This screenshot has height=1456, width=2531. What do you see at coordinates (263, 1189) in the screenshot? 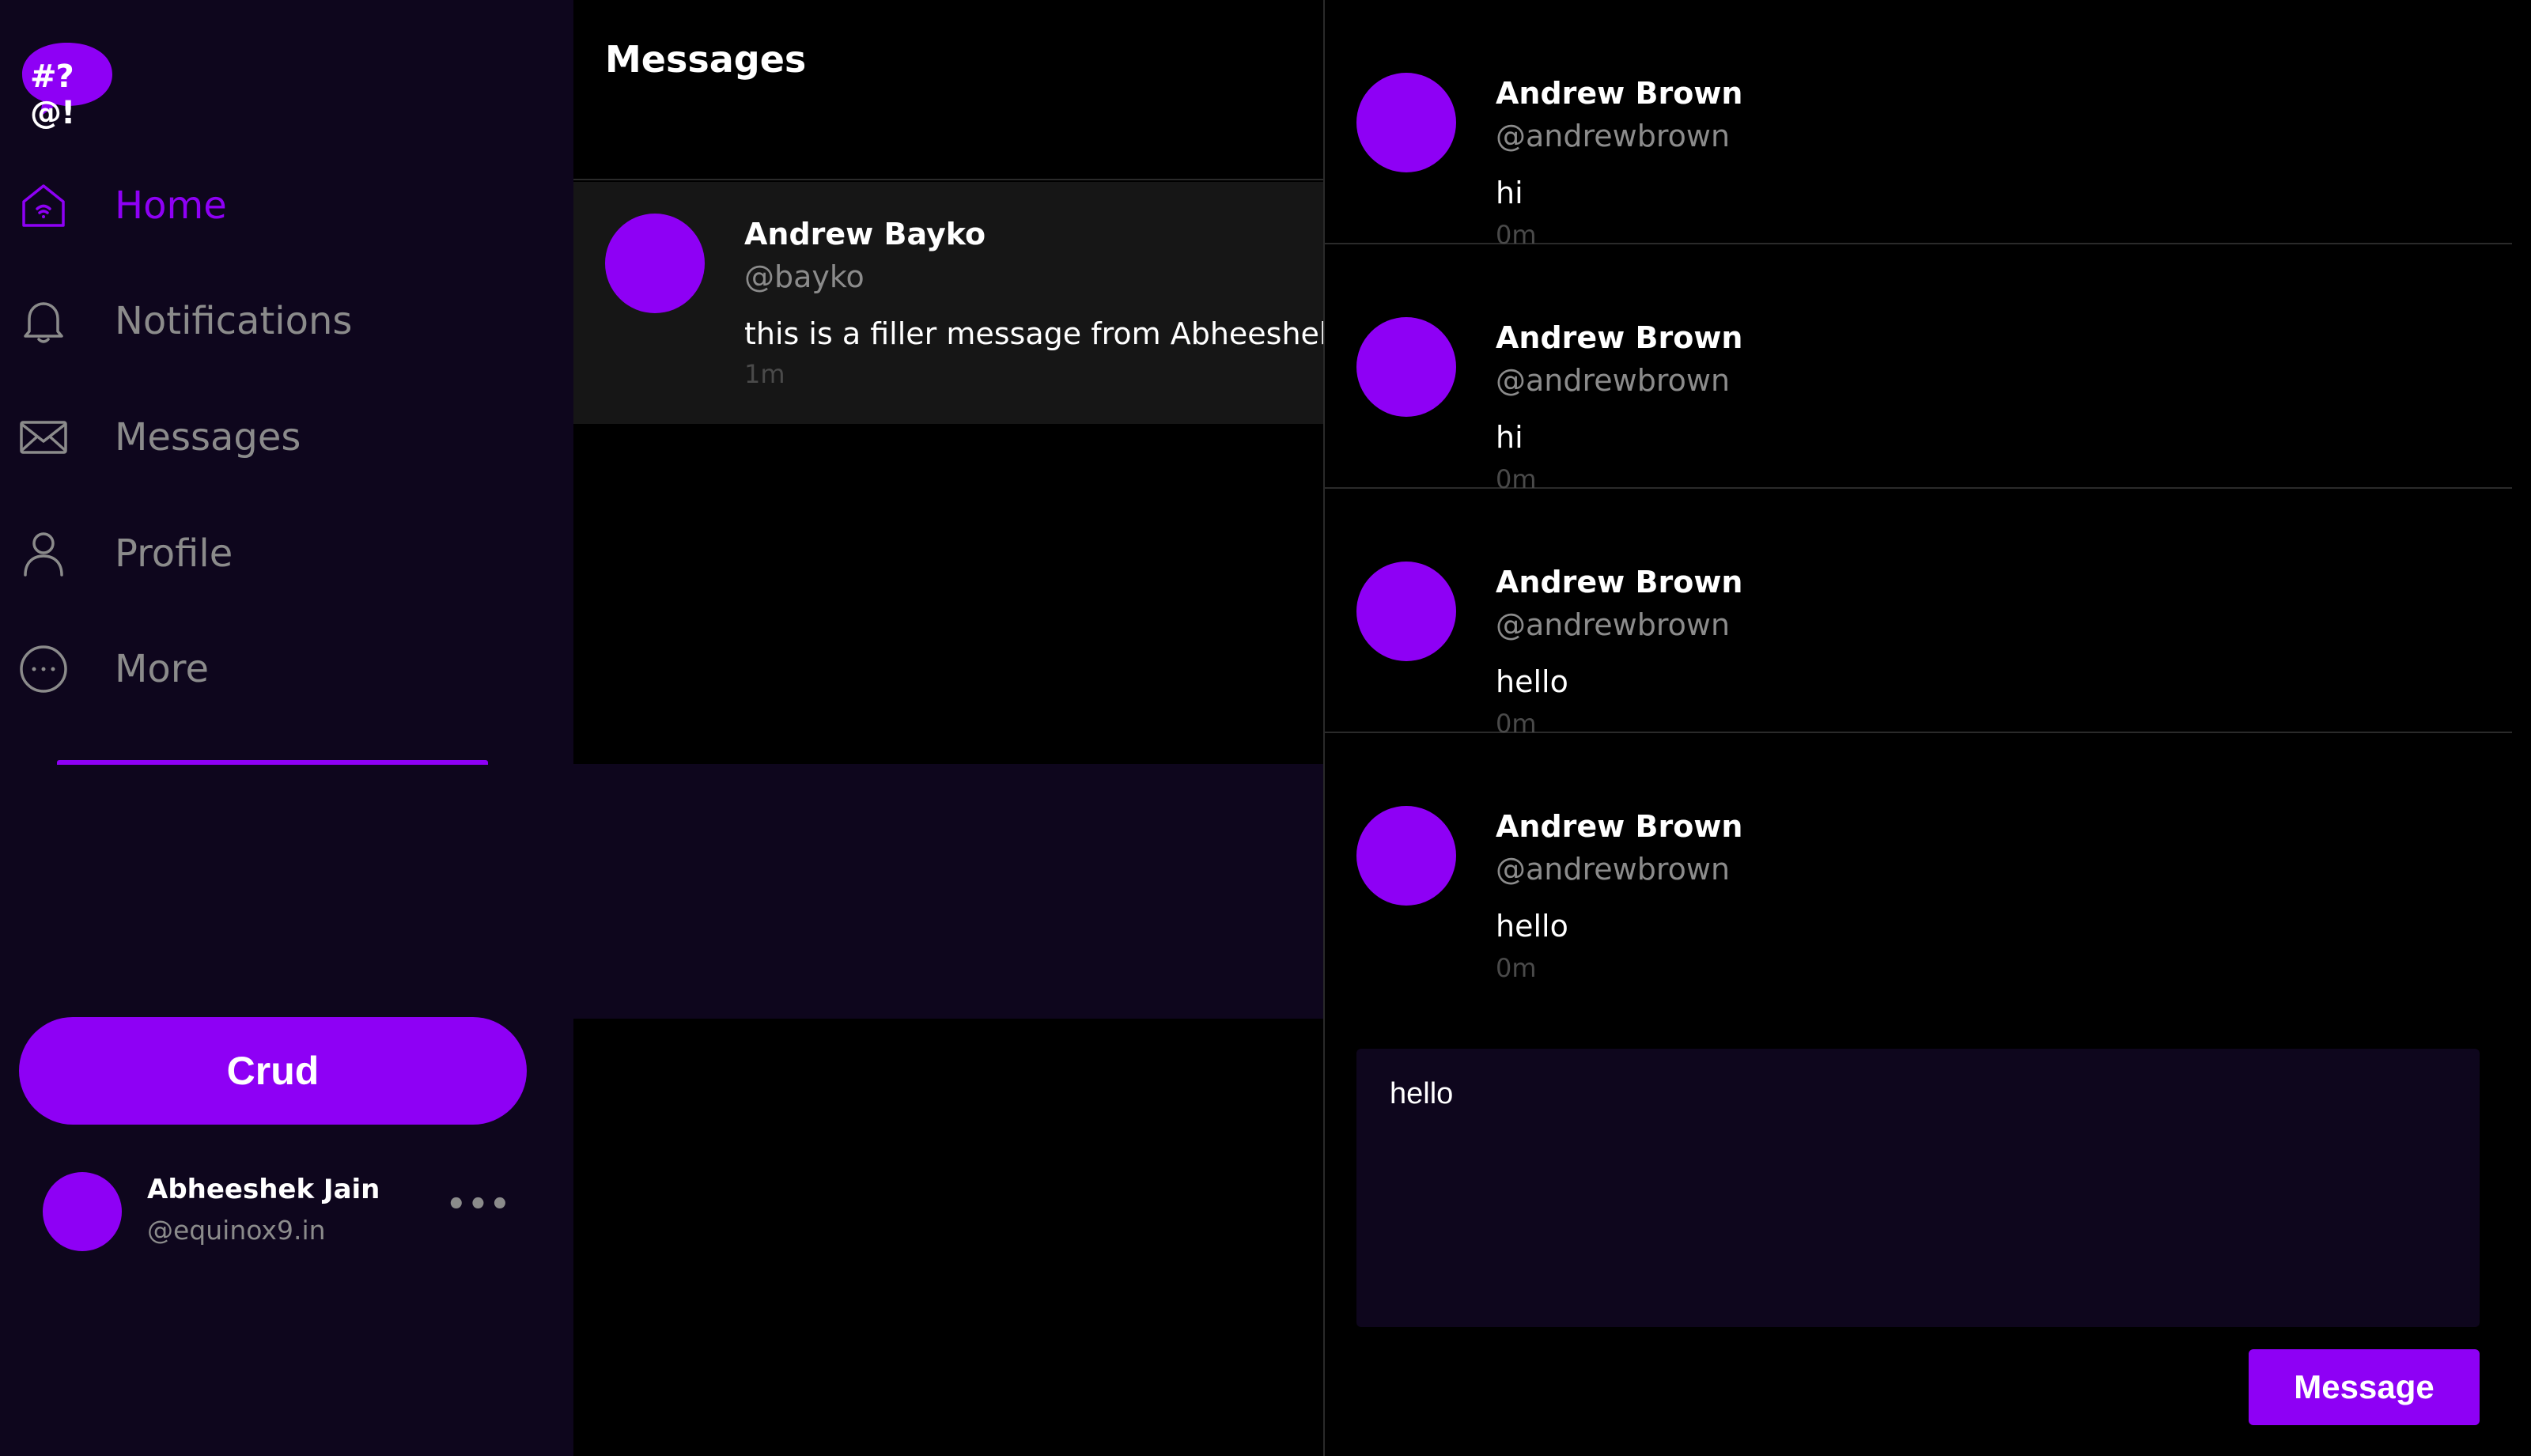
I see `account-name: Abheeshek Jain` at bounding box center [263, 1189].